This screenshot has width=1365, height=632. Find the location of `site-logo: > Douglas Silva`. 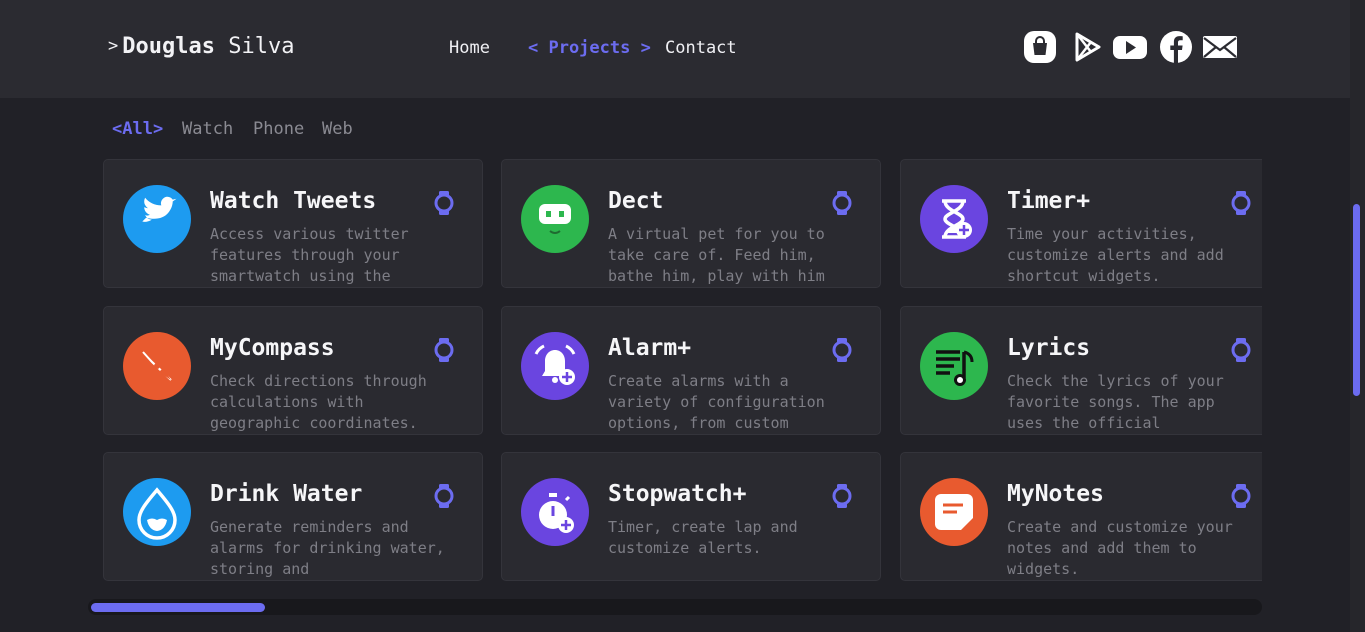

site-logo: > Douglas Silva is located at coordinates (201, 46).